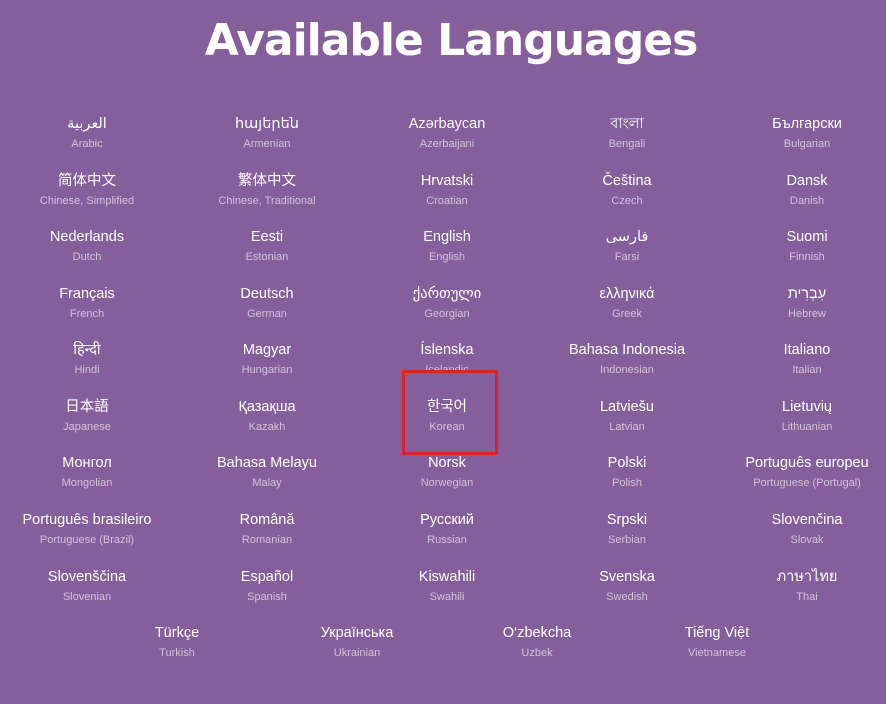  What do you see at coordinates (807, 257) in the screenshot?
I see `language-english-name: Finnish` at bounding box center [807, 257].